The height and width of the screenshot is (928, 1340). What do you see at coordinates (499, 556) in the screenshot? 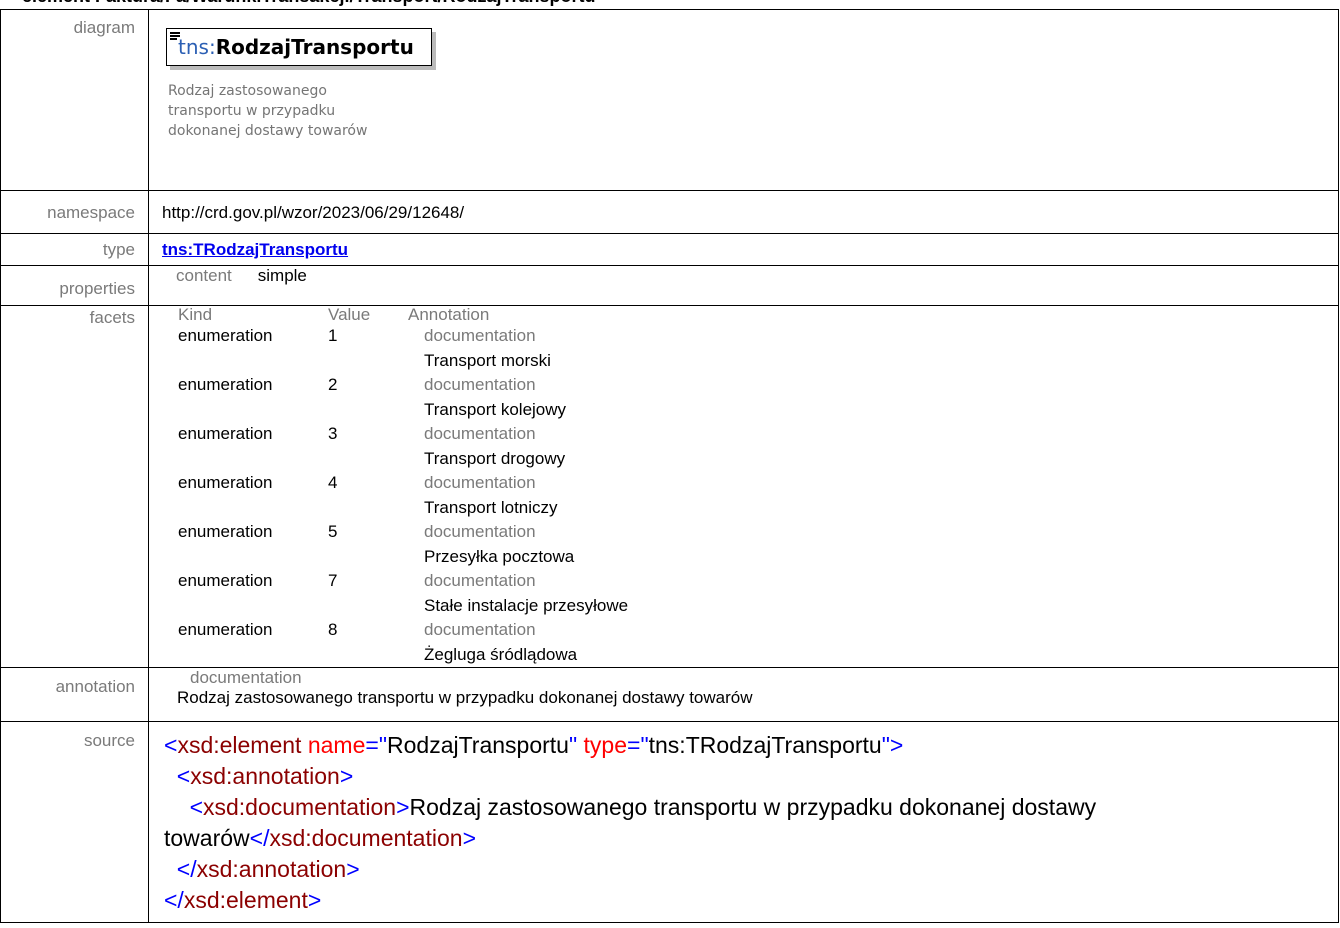
I see `facet-annotation-text: Przesyłka pocztowa` at bounding box center [499, 556].